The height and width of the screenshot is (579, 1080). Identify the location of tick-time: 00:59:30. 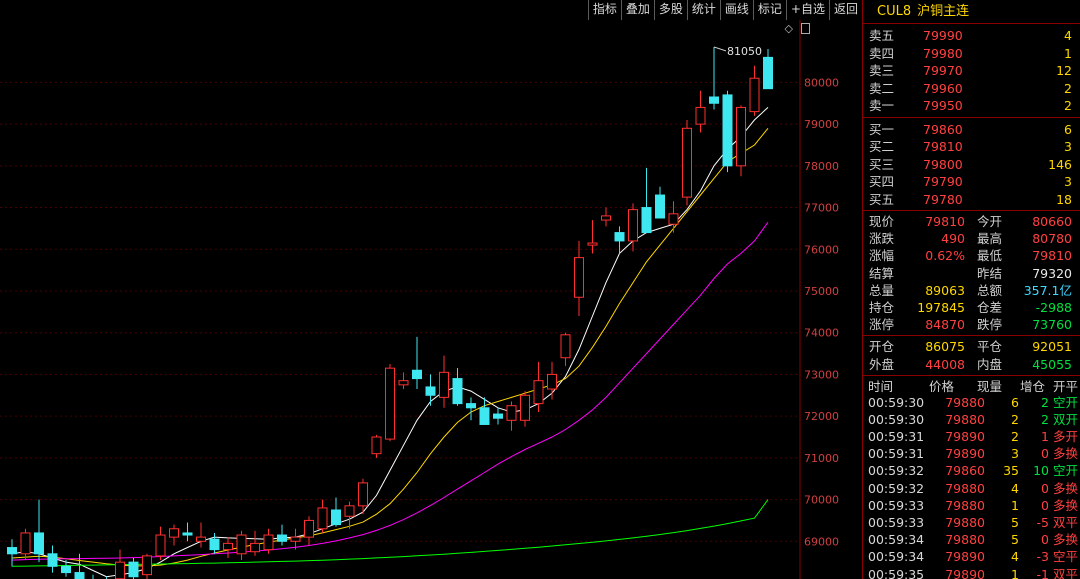
(896, 419).